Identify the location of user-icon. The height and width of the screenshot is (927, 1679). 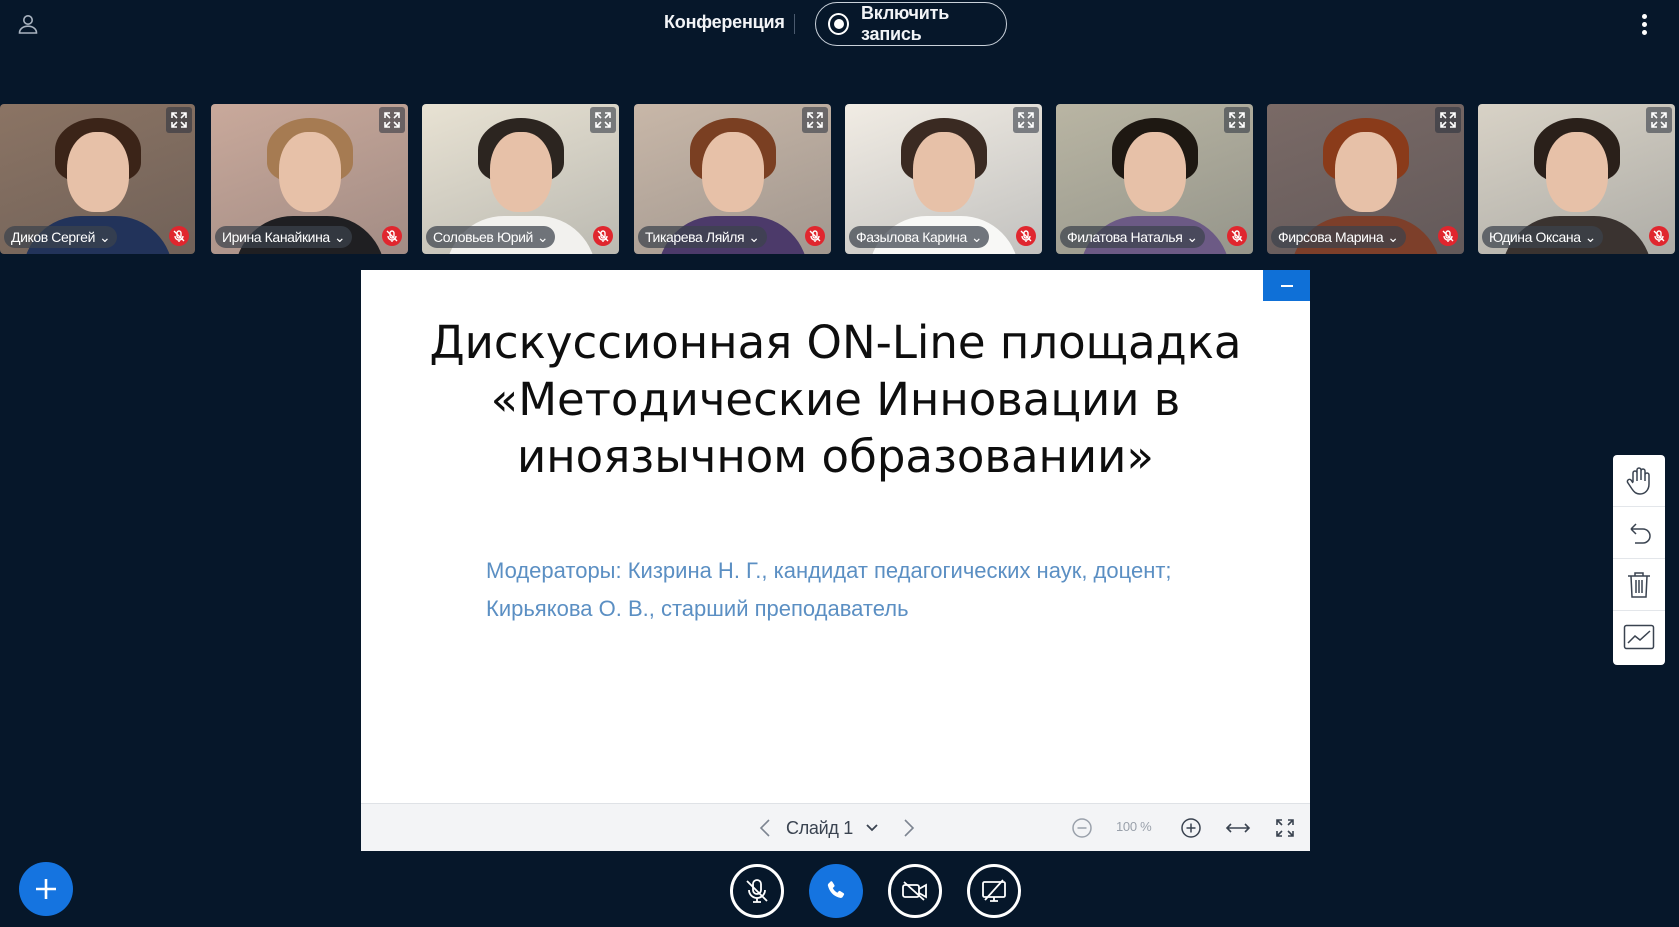
(28, 24).